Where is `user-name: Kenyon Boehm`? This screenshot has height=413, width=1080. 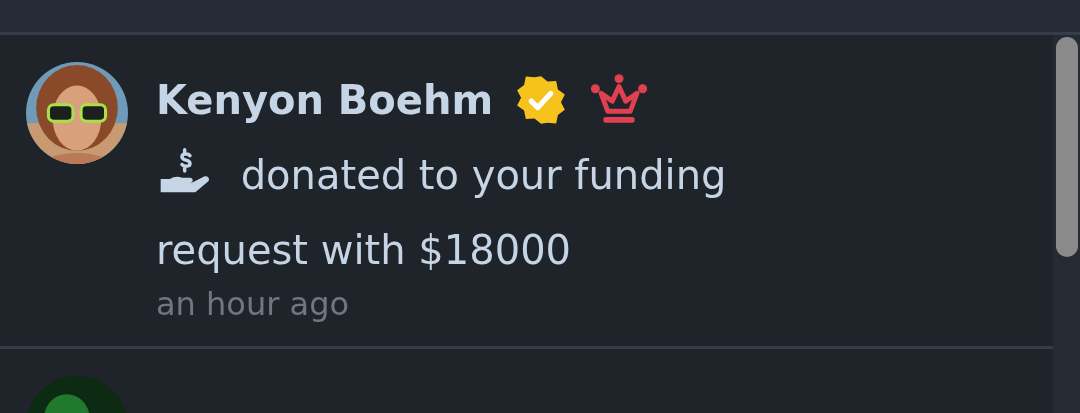 user-name: Kenyon Boehm is located at coordinates (325, 100).